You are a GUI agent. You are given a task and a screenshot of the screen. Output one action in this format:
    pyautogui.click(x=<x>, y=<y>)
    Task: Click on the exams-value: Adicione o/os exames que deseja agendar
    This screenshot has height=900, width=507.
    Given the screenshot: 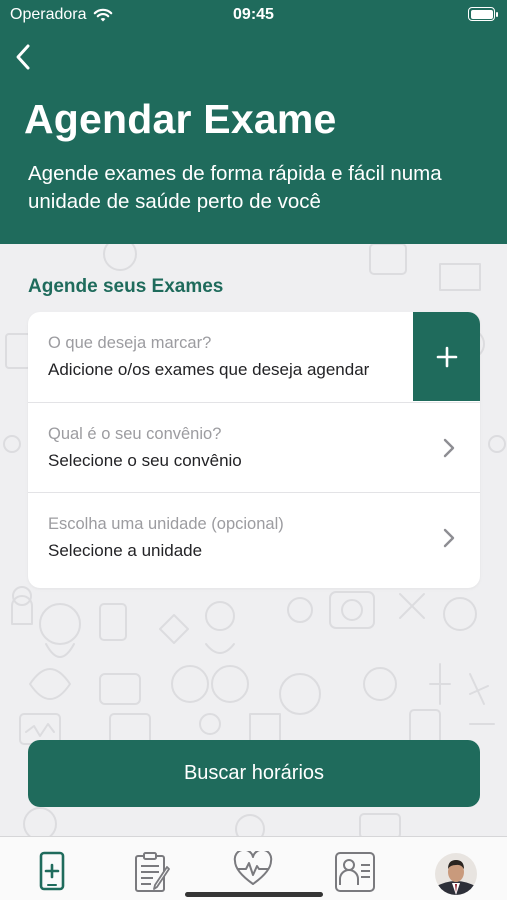 What is the action you would take?
    pyautogui.click(x=209, y=369)
    